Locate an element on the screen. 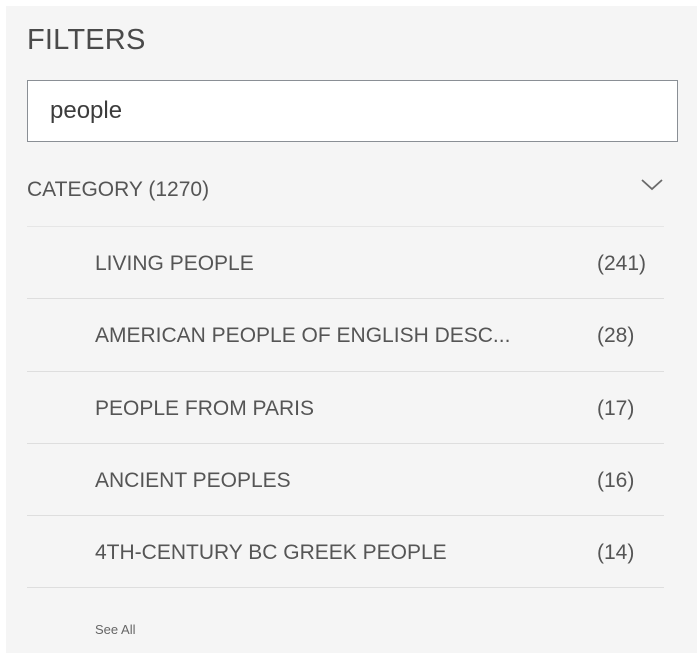 The height and width of the screenshot is (653, 697). category-item-label: 4TH-CENTURY BC GREEK PEOPLE is located at coordinates (271, 552).